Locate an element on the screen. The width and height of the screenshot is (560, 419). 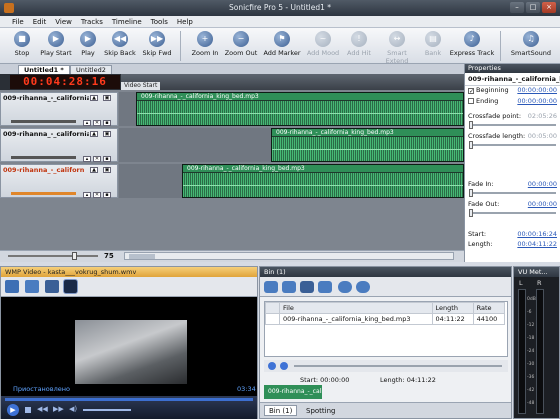
link-icon is located at coordinates (363, 287).